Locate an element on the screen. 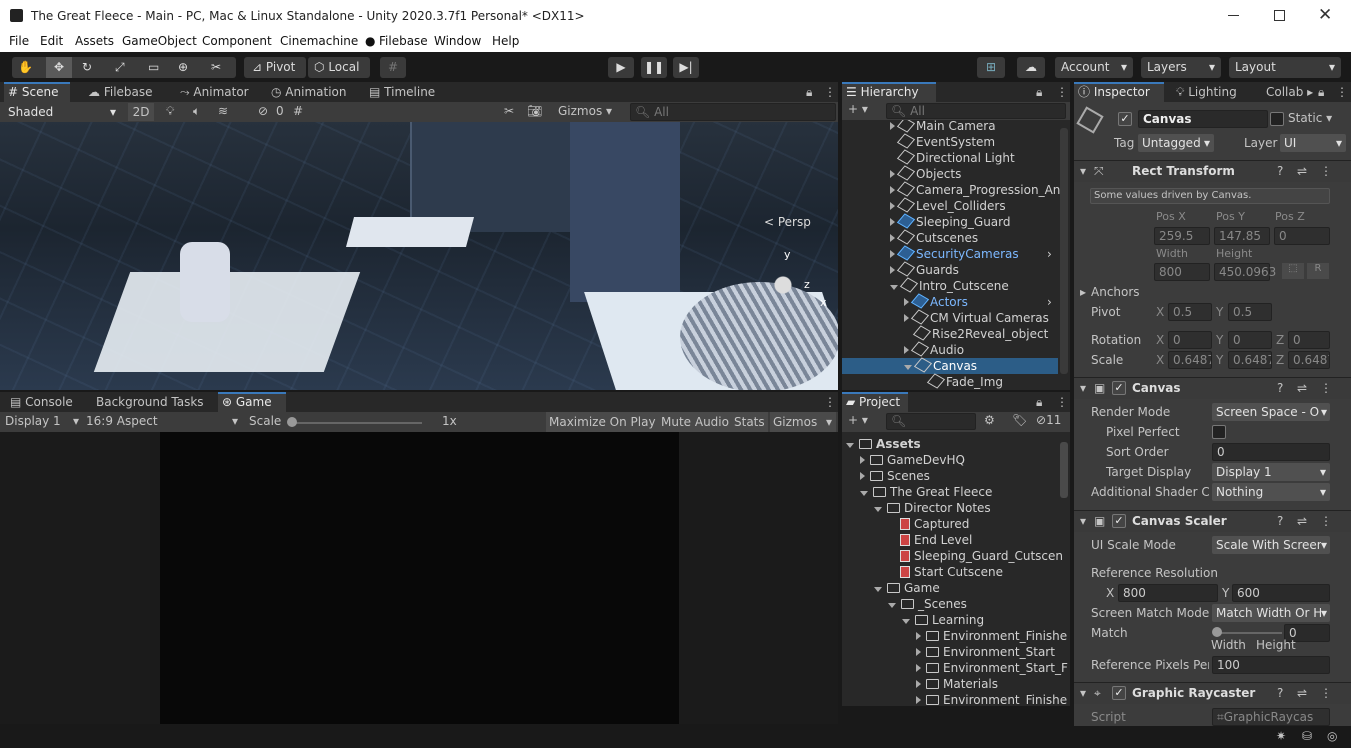 The width and height of the screenshot is (1351, 748). match-slider is located at coordinates (1249, 633).